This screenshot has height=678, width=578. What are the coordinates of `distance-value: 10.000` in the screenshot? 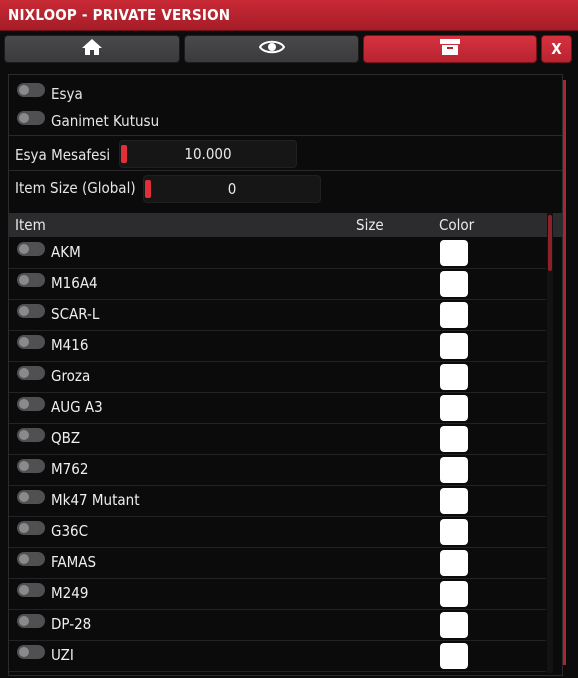 It's located at (208, 154).